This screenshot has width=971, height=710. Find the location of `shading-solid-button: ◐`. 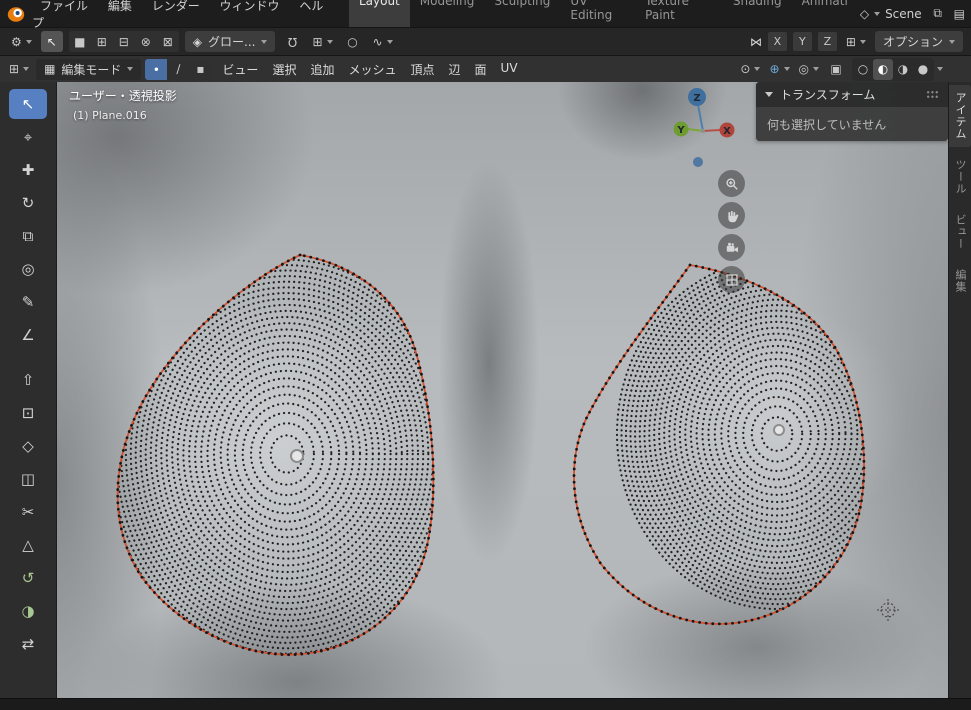

shading-solid-button: ◐ is located at coordinates (883, 69).